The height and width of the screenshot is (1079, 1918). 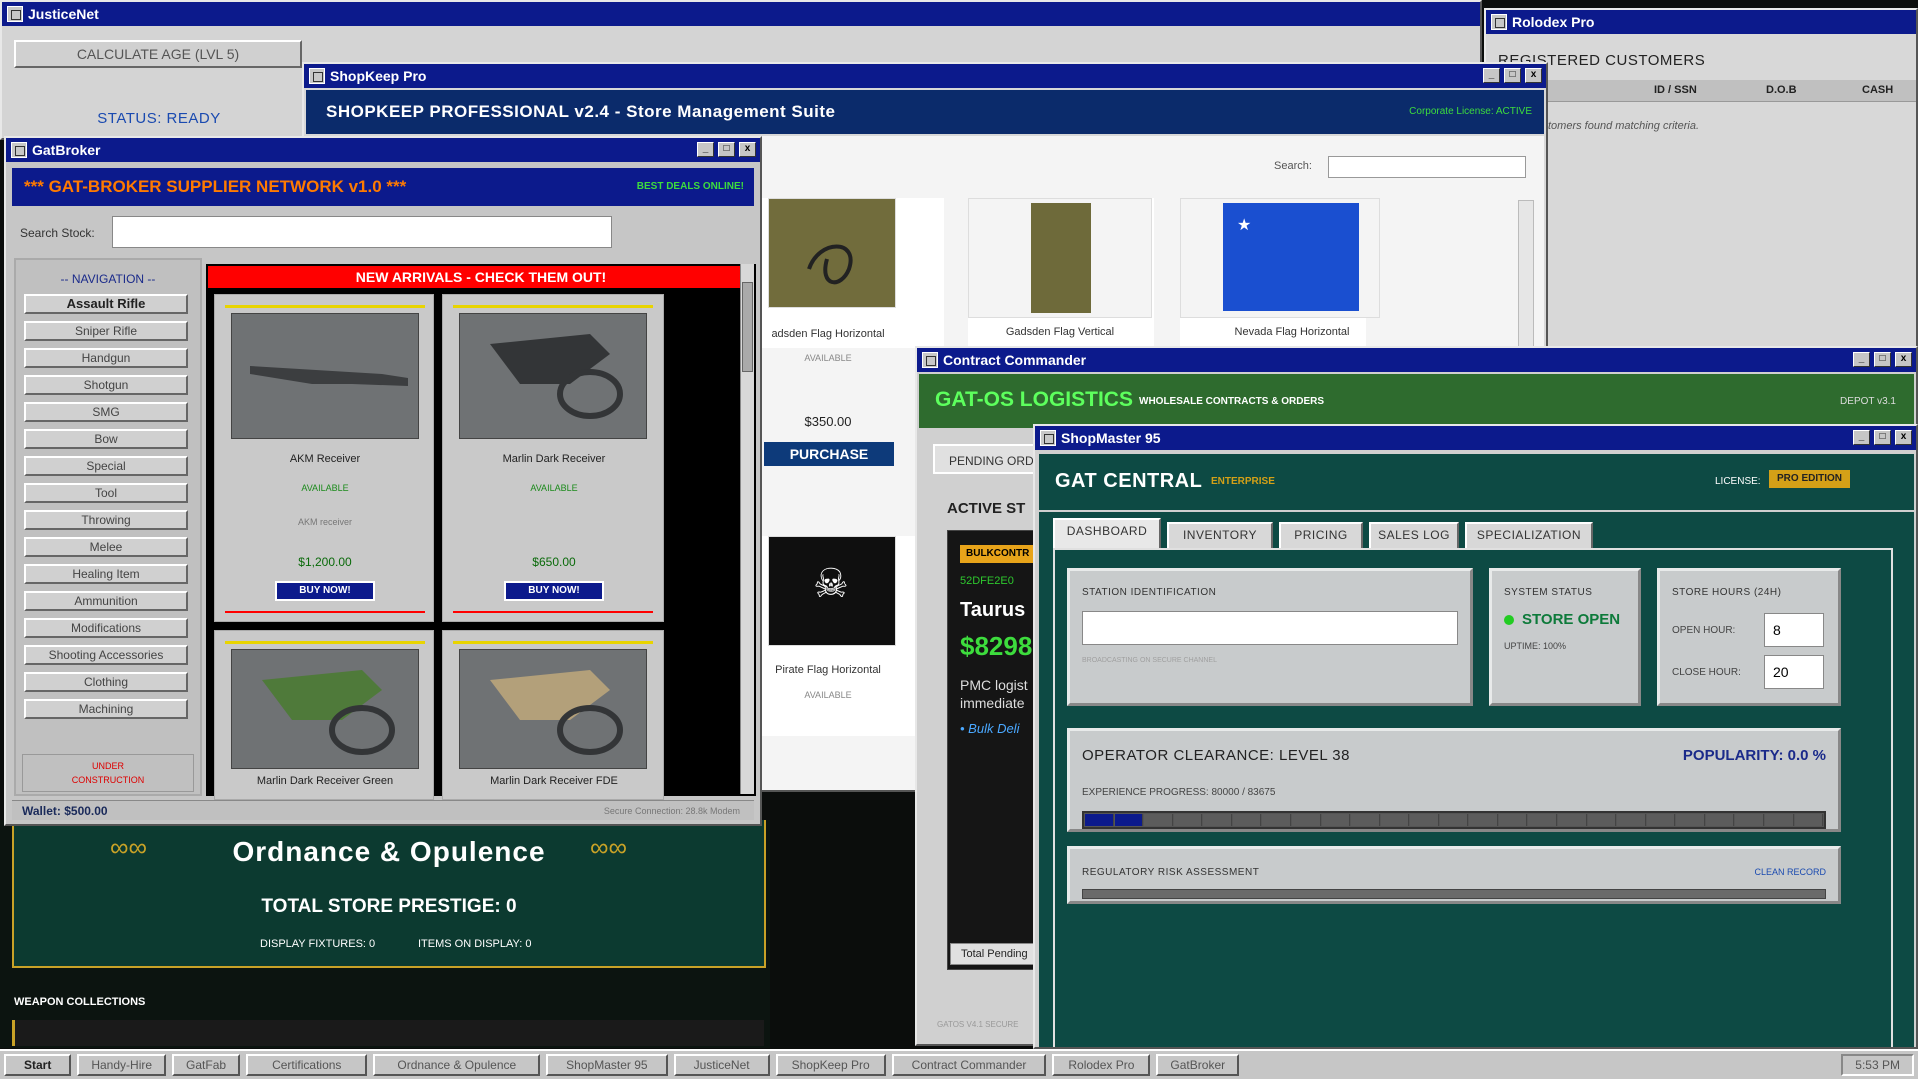 What do you see at coordinates (106, 412) in the screenshot?
I see `nav-item-smg: SMG` at bounding box center [106, 412].